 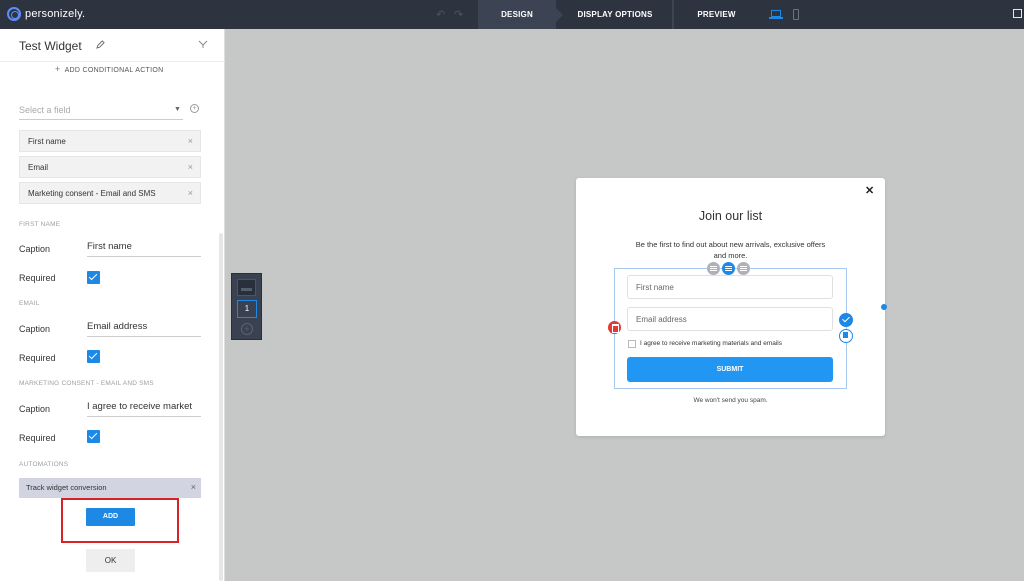 What do you see at coordinates (55, 14) in the screenshot?
I see `logo-text: personizely.` at bounding box center [55, 14].